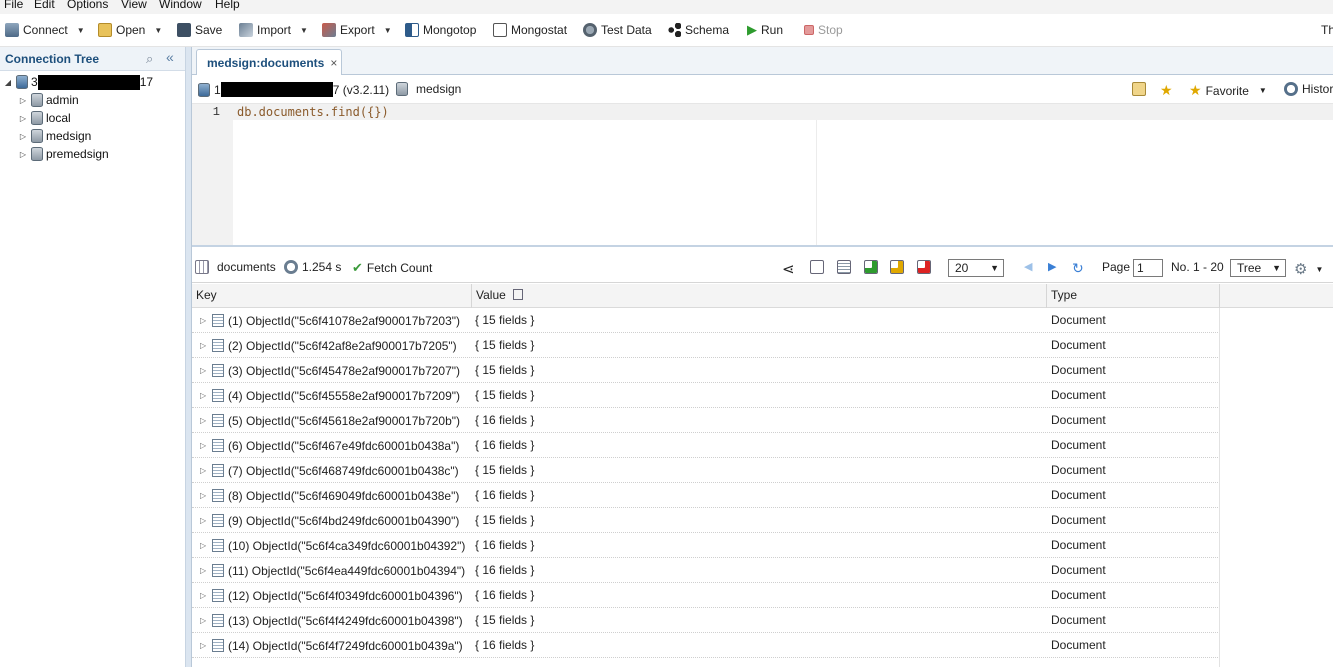 The width and height of the screenshot is (1333, 667). I want to click on mongostat-button: Mongostat, so click(530, 30).